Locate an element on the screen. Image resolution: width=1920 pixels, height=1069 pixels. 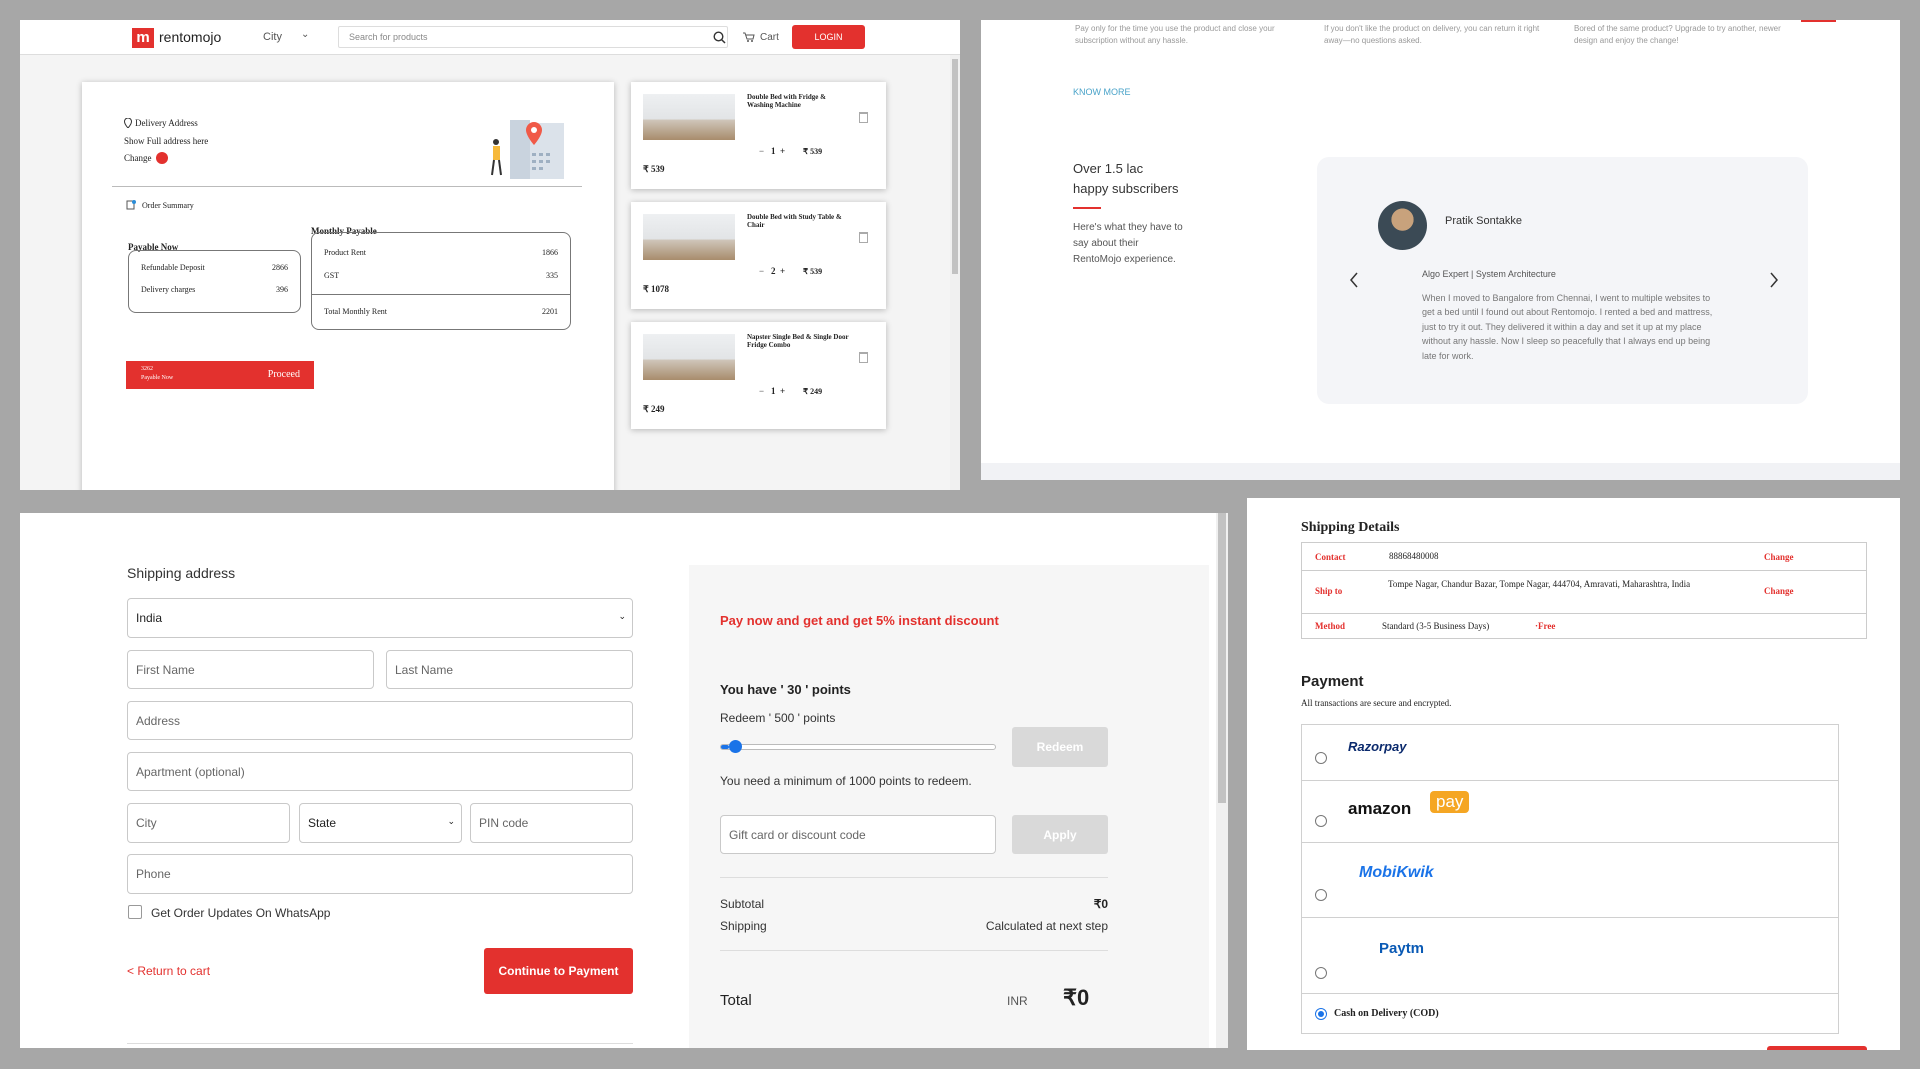
return-to-cart-link: < Return to cart is located at coordinates (168, 971).